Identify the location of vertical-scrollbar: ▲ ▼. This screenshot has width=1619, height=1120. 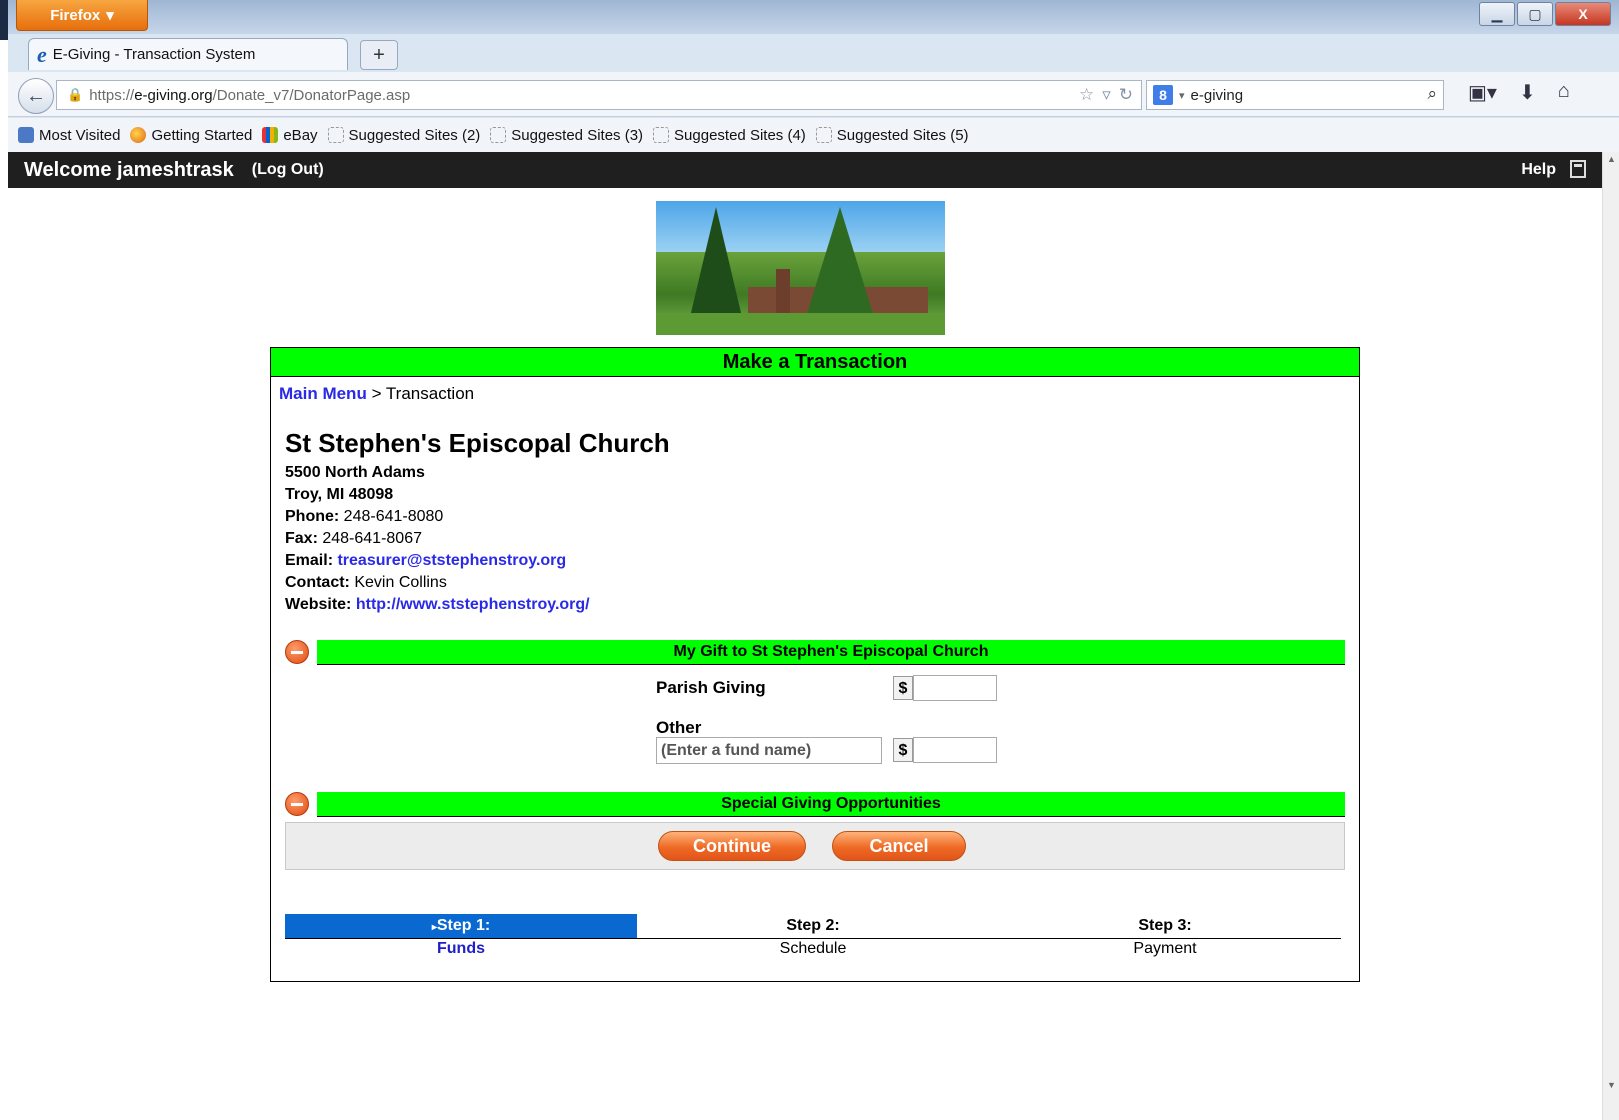
(1610, 636).